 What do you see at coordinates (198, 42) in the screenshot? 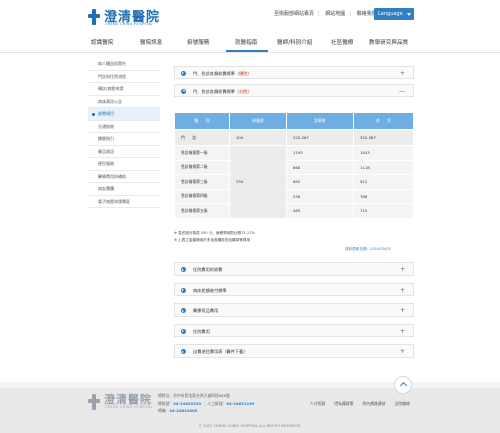
I see `nav-item-registration: 掛號服務` at bounding box center [198, 42].